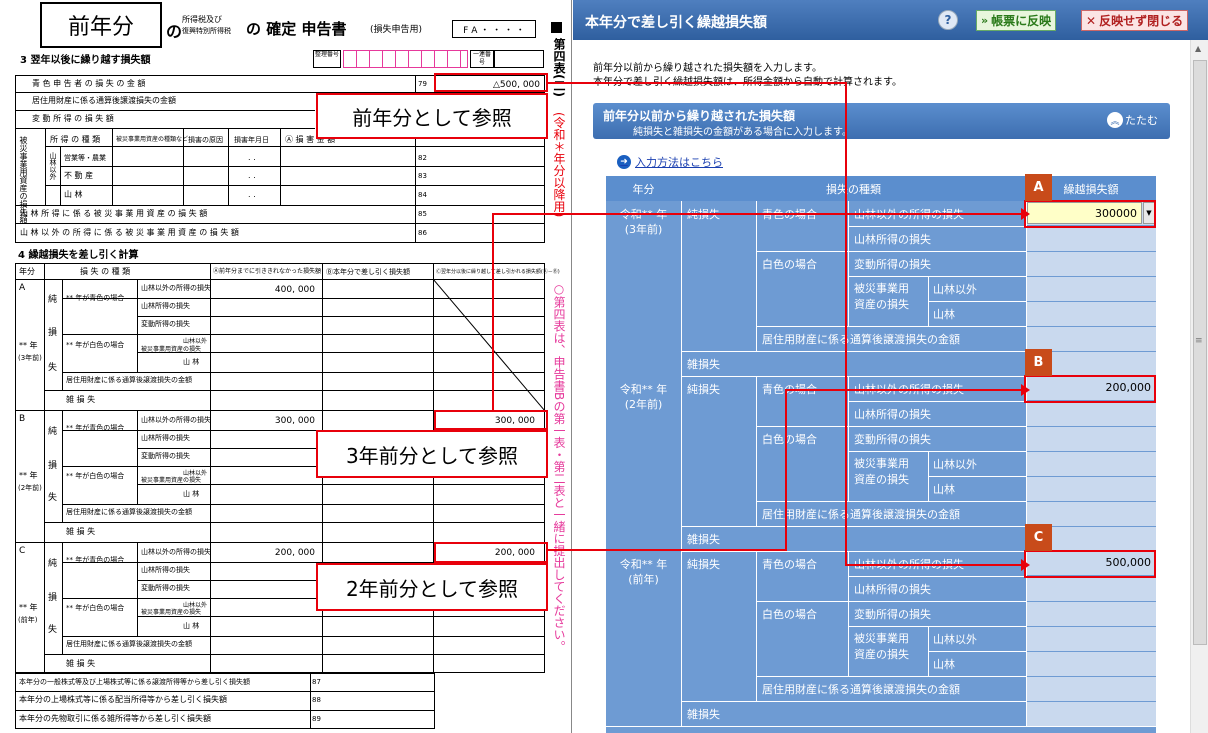 The image size is (1208, 733). I want to click on year-line2-0: (3年前), so click(643, 229).